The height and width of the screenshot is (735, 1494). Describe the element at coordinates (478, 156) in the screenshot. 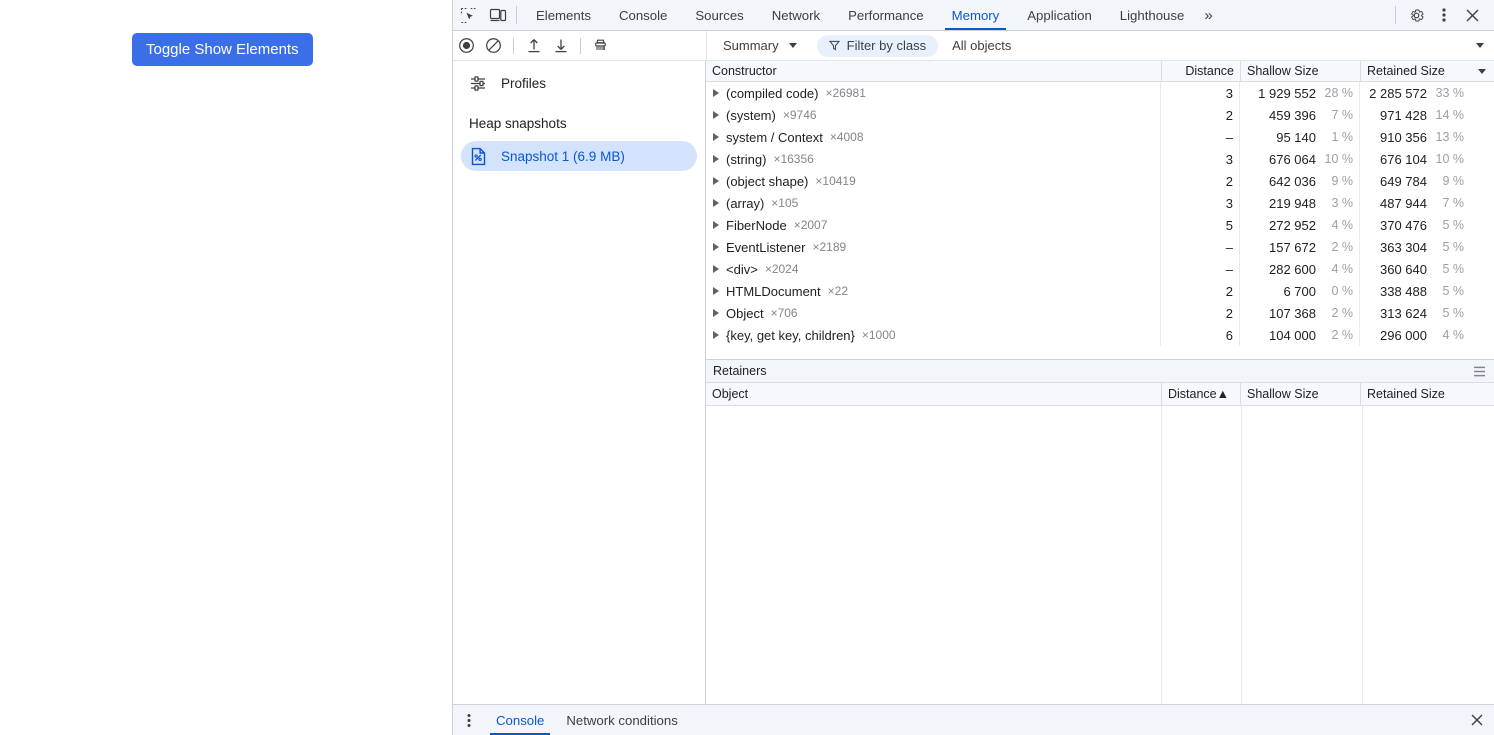

I see `snapshot-file-icon` at that location.